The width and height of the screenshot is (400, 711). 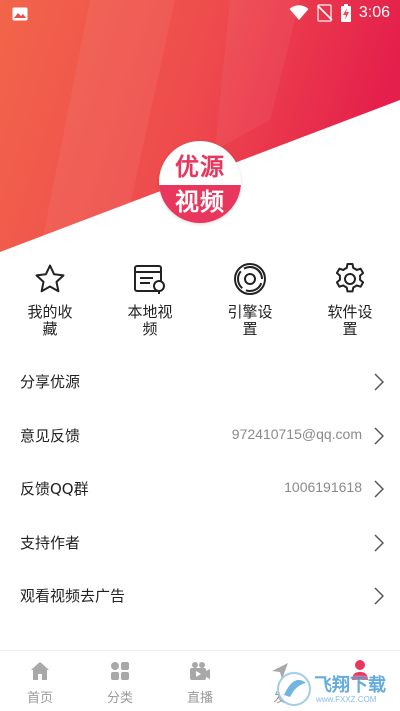 What do you see at coordinates (40, 671) in the screenshot?
I see `home-icon` at bounding box center [40, 671].